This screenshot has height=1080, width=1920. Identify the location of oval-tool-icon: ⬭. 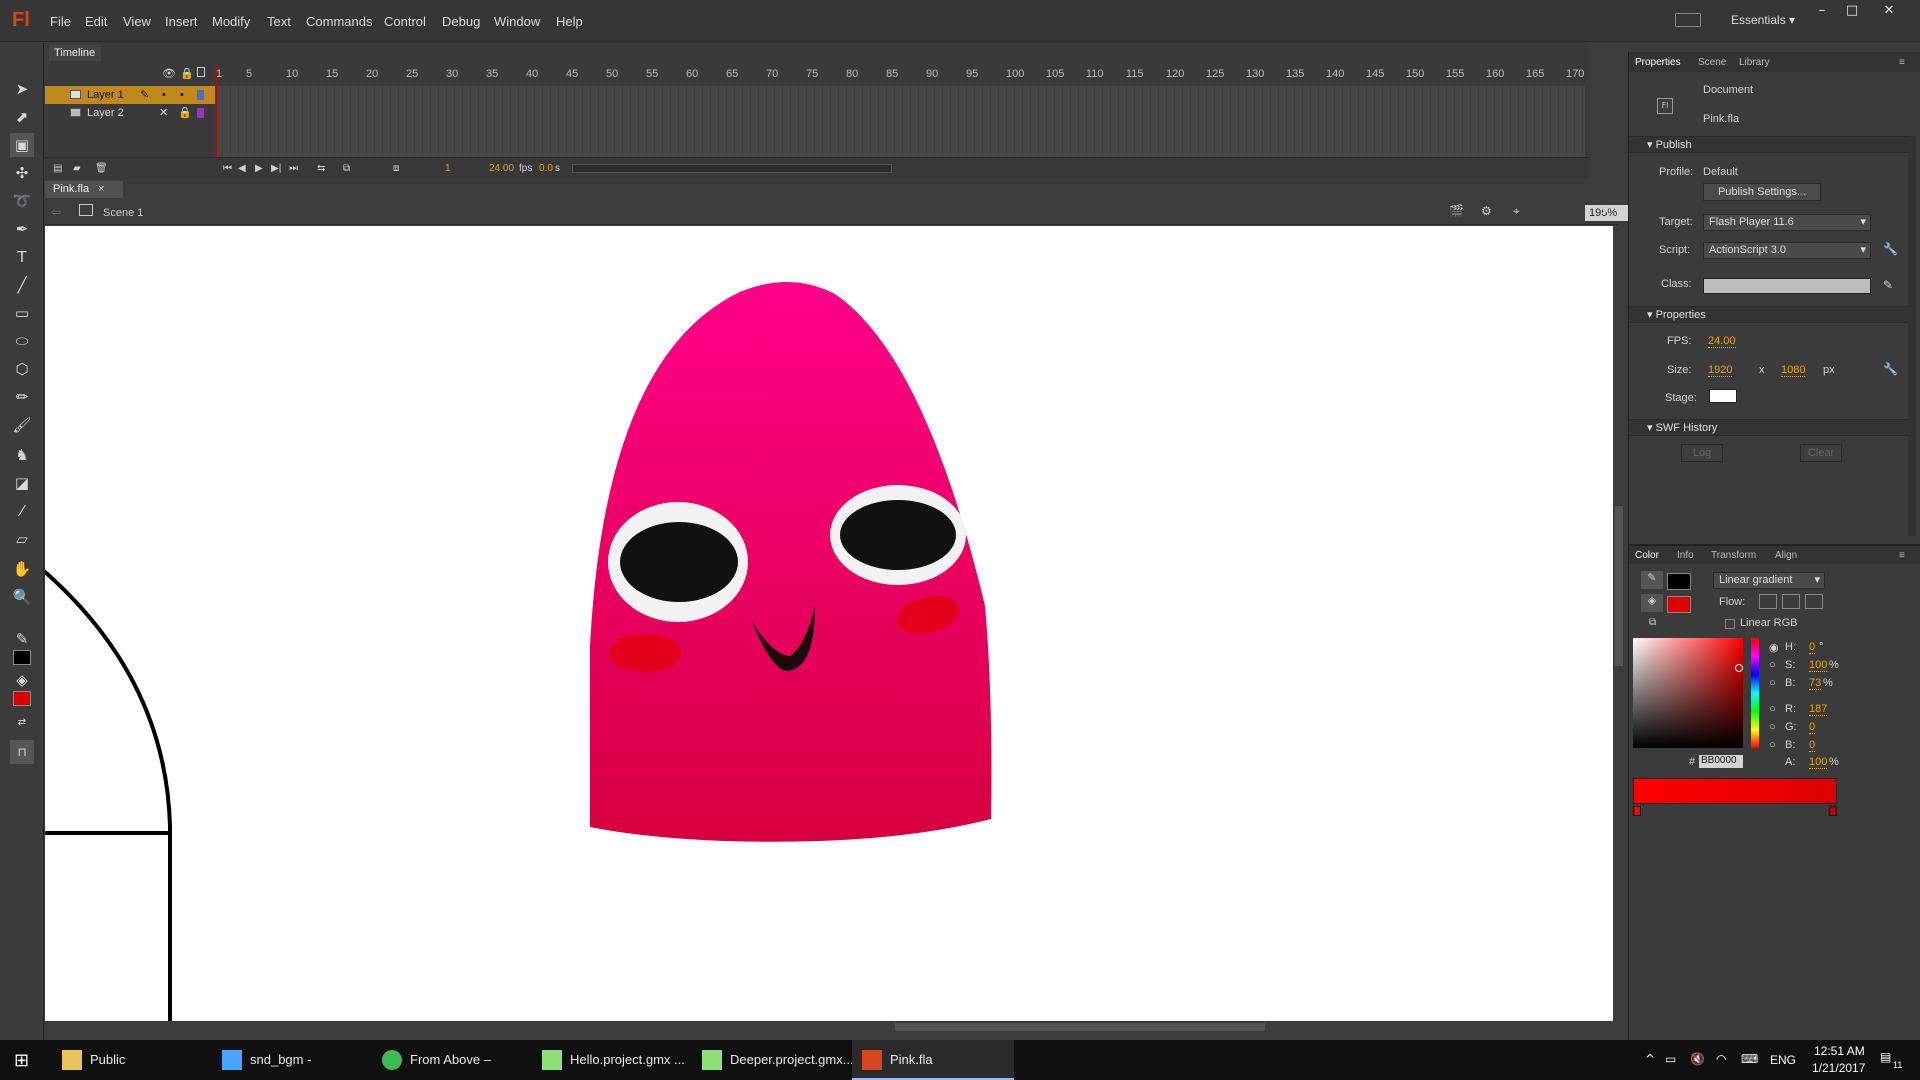
(22, 341).